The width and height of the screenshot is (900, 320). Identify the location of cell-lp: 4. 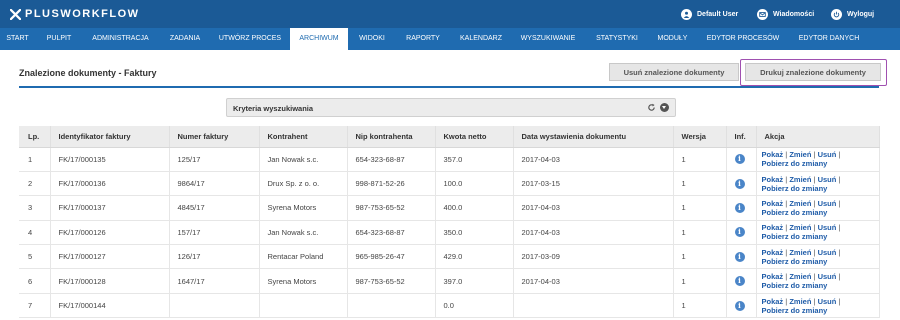
(35, 233).